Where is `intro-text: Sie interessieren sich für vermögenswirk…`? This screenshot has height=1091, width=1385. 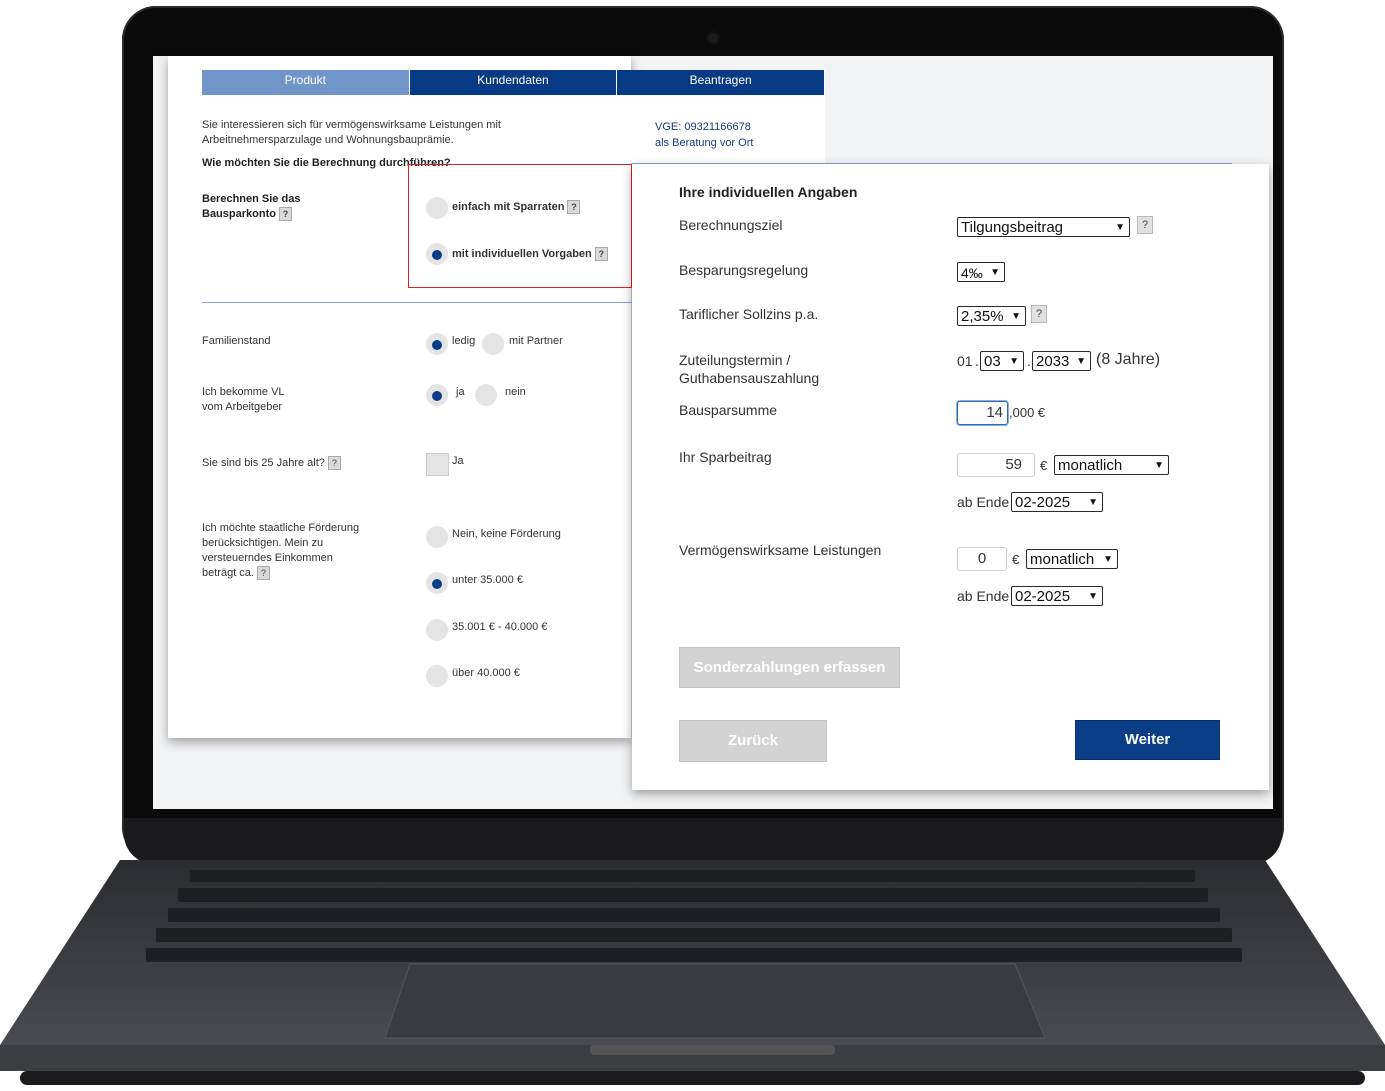
intro-text: Sie interessieren sich für vermögenswirk… is located at coordinates (351, 132).